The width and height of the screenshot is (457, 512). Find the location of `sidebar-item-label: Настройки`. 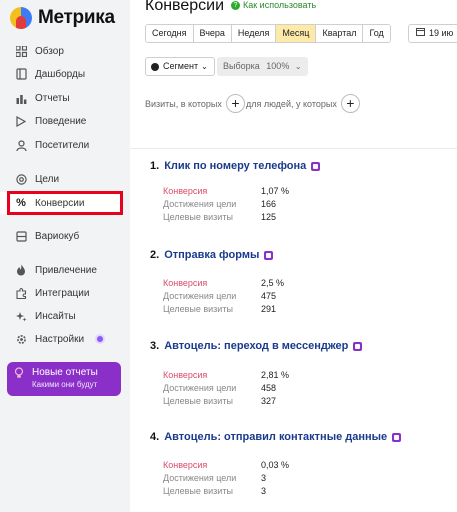

sidebar-item-label: Настройки is located at coordinates (60, 339).